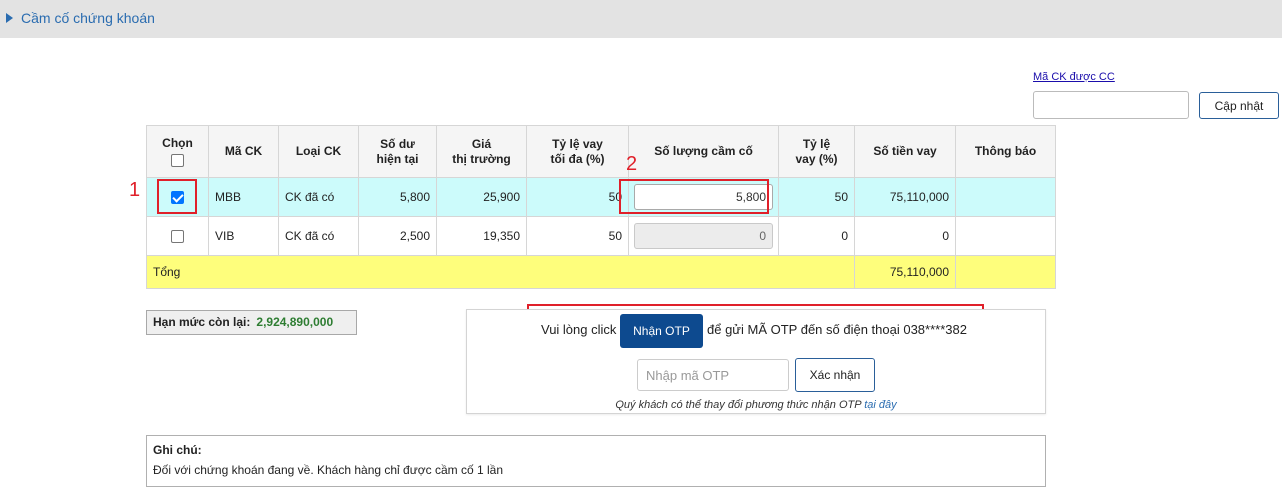 This screenshot has width=1282, height=491. Describe the element at coordinates (703, 151) in the screenshot. I see `col-header-pledge-qty: Số lượng cầm cố` at that location.